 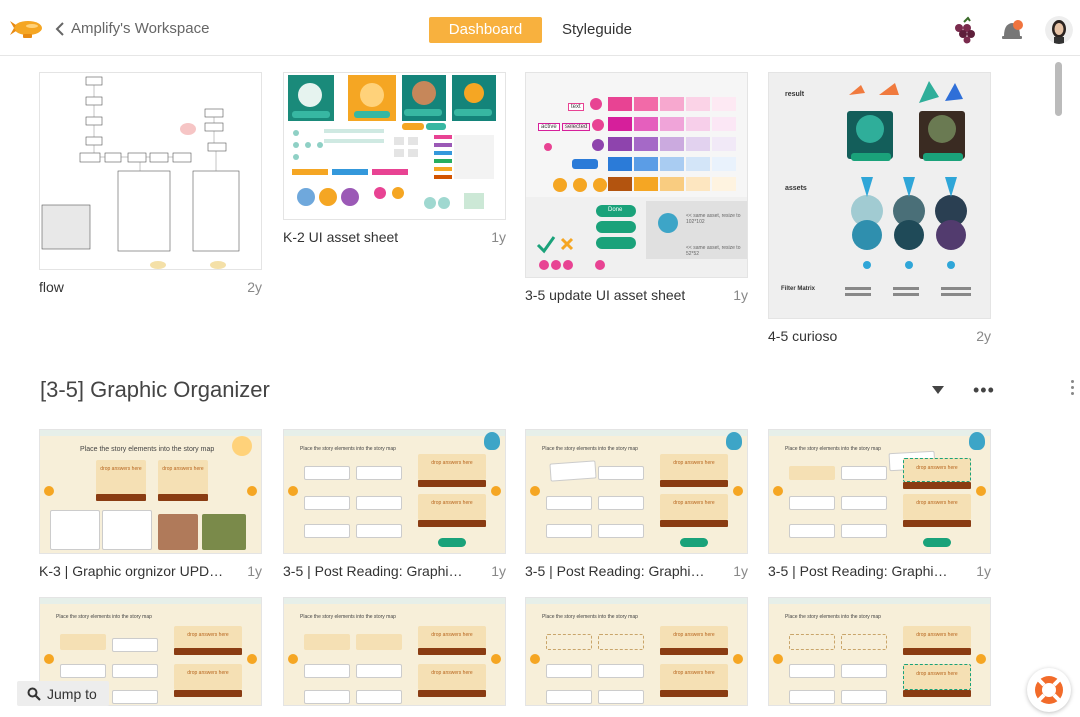 I want to click on card-title: K-3 | Graphic orgnizor UPDATE, so click(x=131, y=571).